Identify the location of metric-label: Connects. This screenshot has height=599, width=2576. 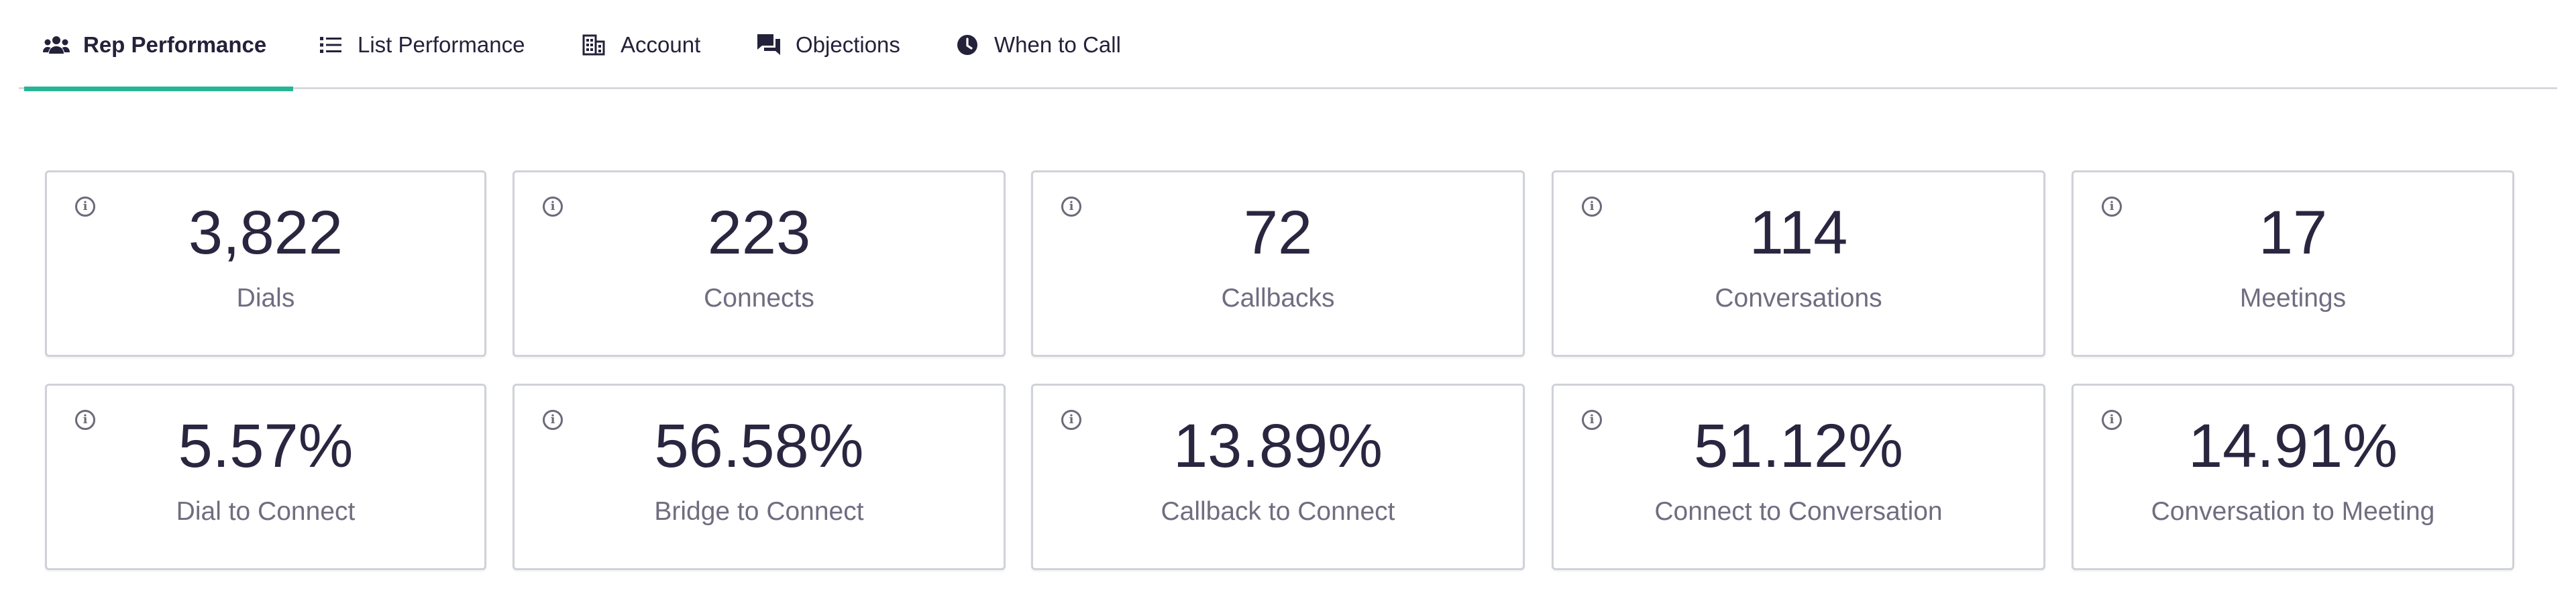
(759, 298).